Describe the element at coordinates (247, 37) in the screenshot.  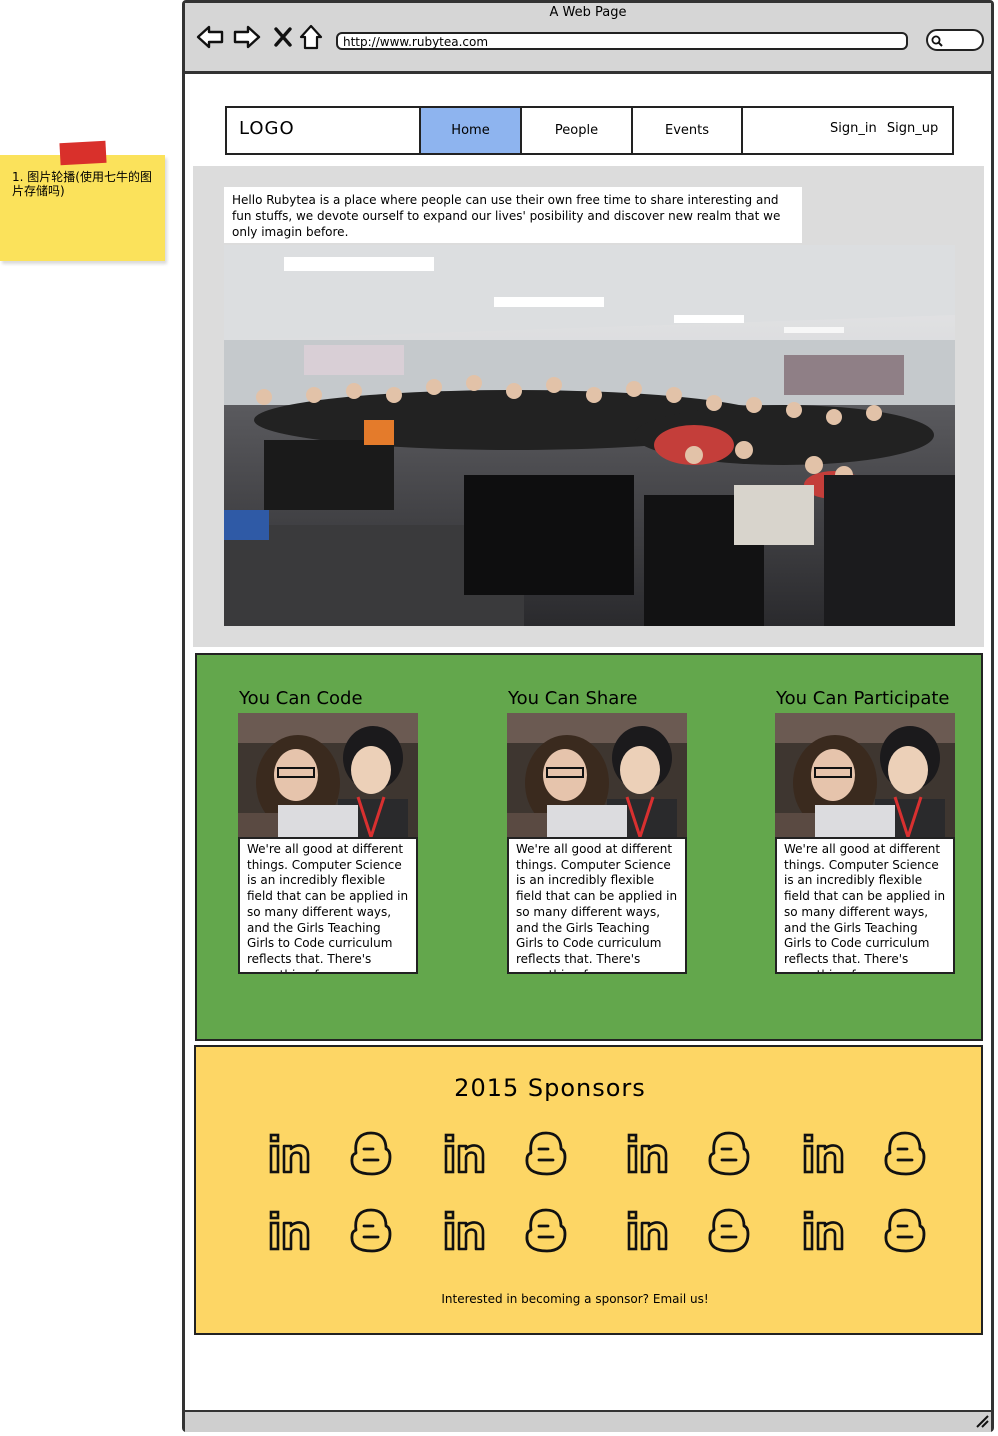
I see `forward-arrow-icon` at that location.